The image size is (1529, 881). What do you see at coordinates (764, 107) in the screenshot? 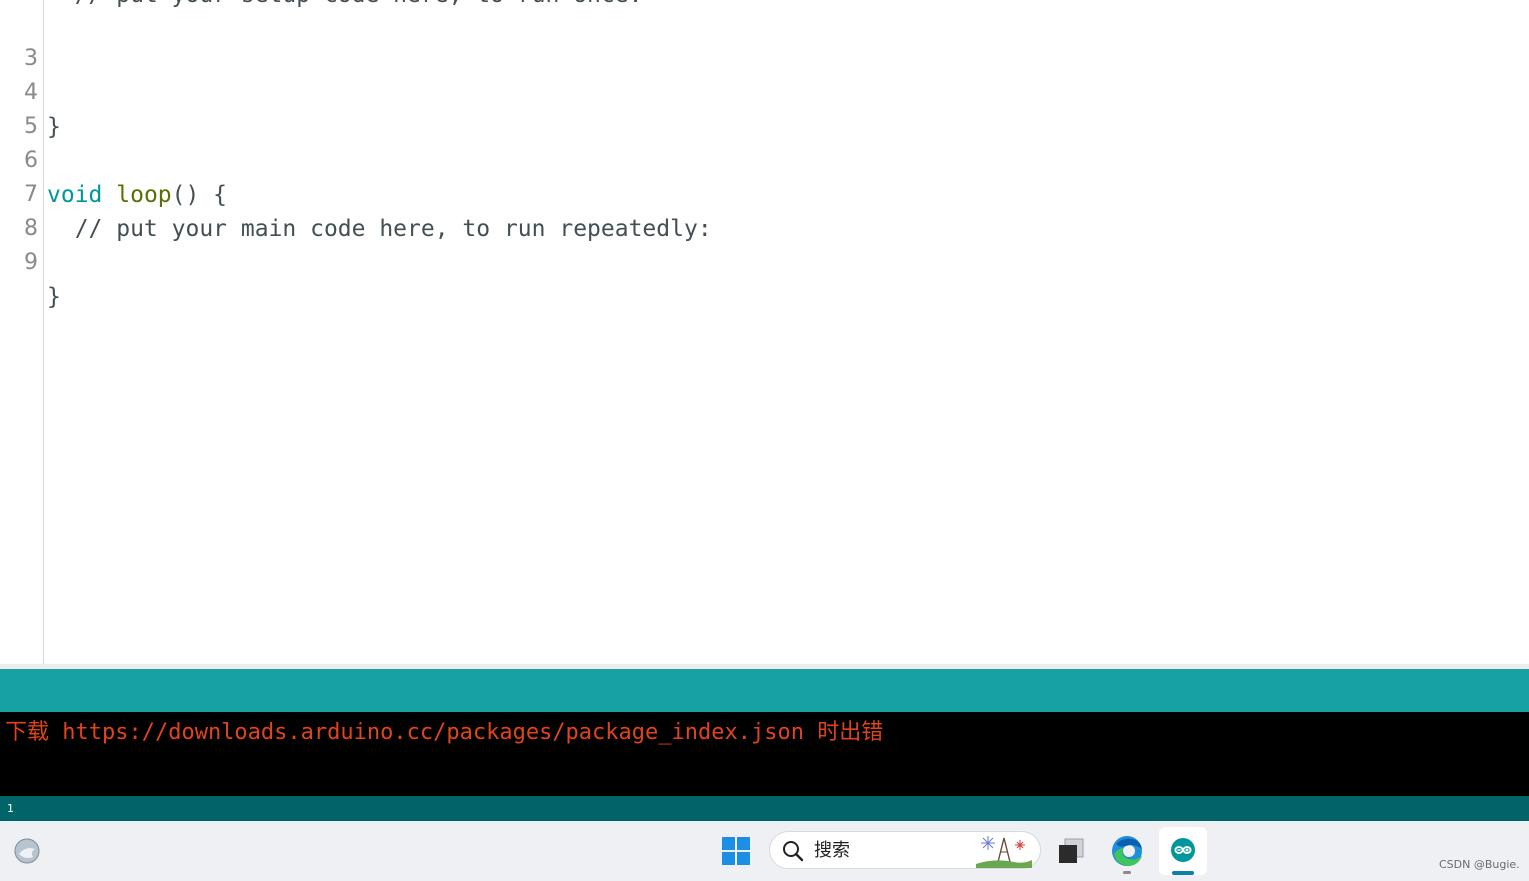
I see `code-line: 5` at bounding box center [764, 107].